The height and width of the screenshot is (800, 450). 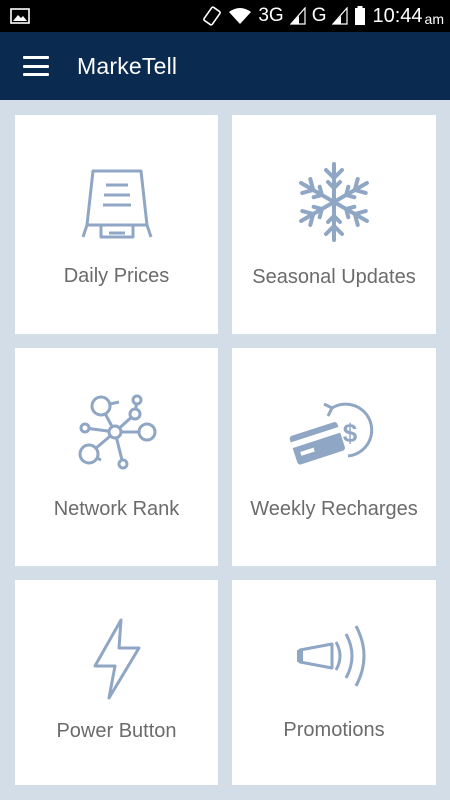 I want to click on clock-ampm: am, so click(x=434, y=18).